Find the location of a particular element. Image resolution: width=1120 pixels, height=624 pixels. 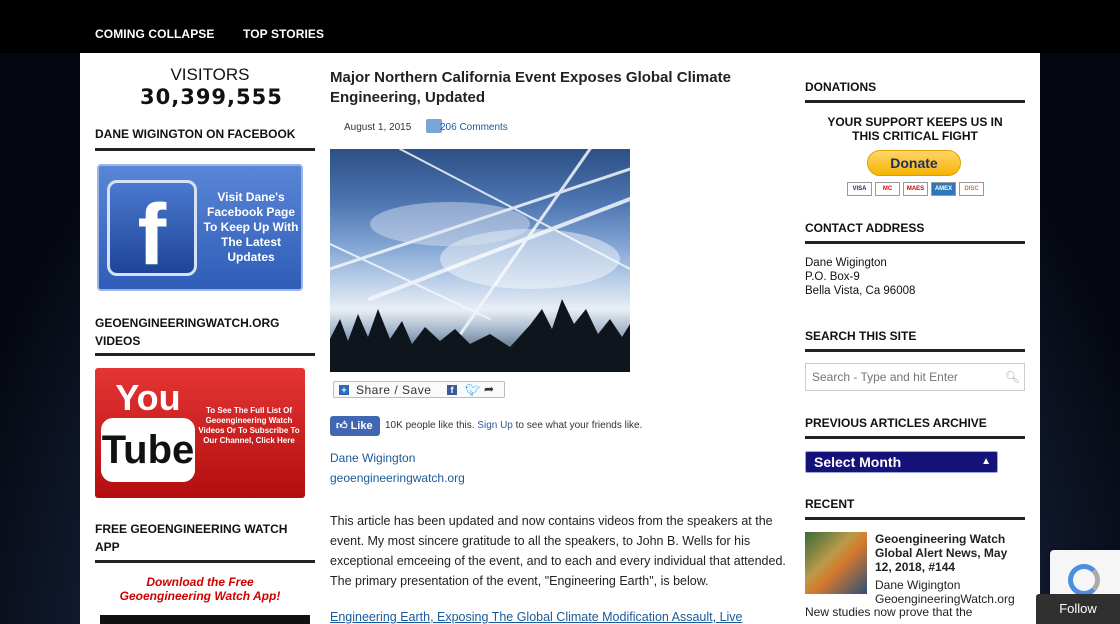

facebook-like-button: 👍︎ Like is located at coordinates (355, 426).